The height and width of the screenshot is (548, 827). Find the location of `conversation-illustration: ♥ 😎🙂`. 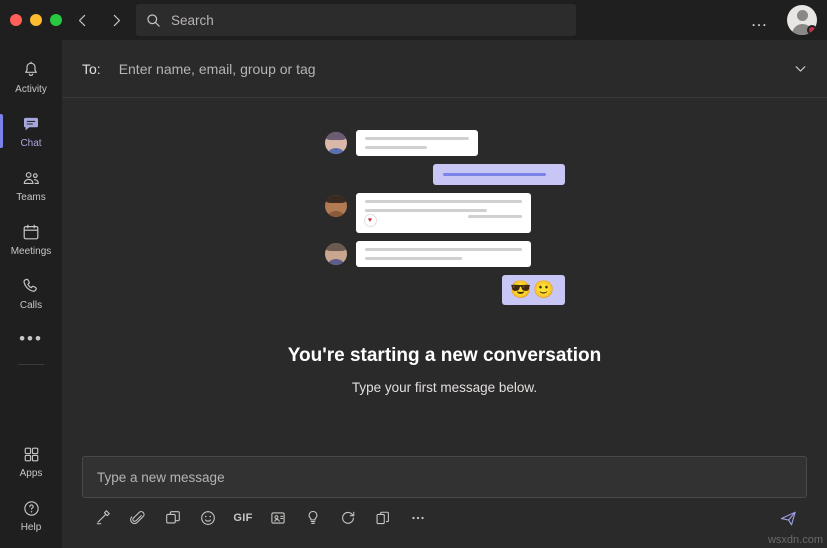

conversation-illustration: ♥ 😎🙂 is located at coordinates (444, 221).